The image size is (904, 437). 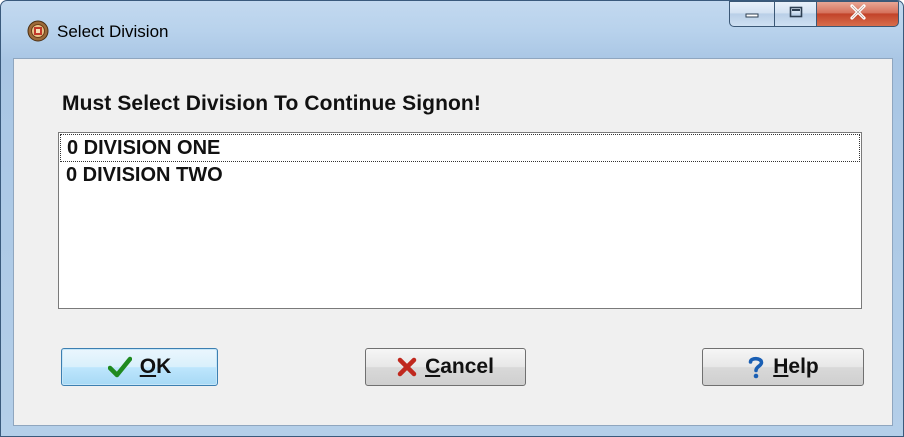 I want to click on help-label: Help, so click(x=796, y=366).